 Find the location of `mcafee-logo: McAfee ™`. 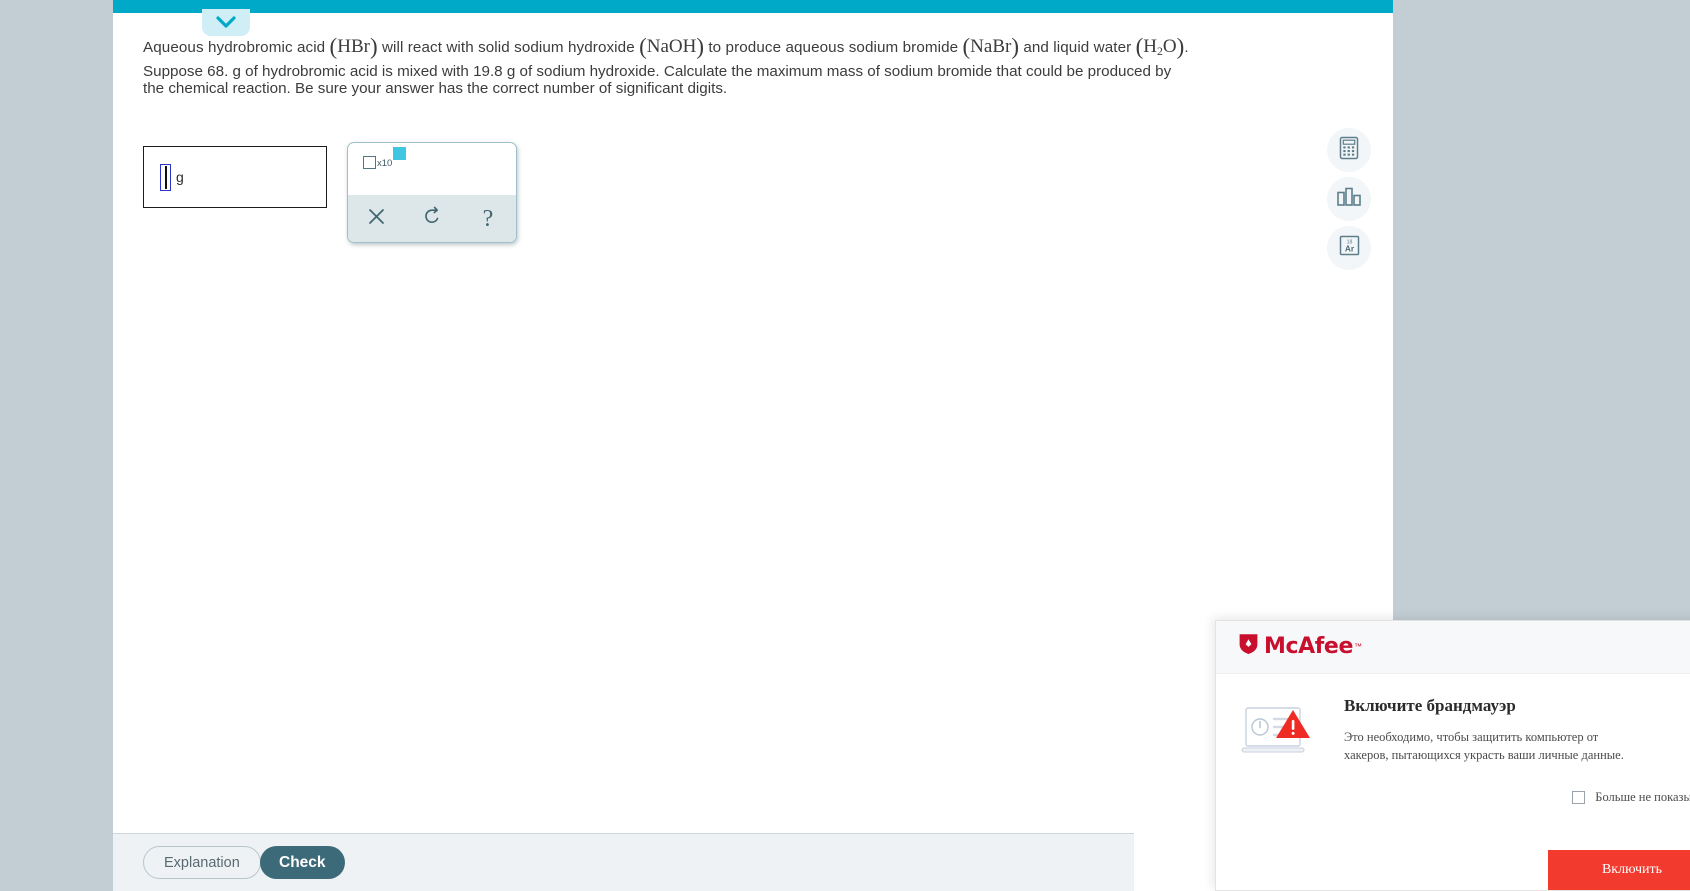

mcafee-logo: McAfee ™ is located at coordinates (1300, 646).